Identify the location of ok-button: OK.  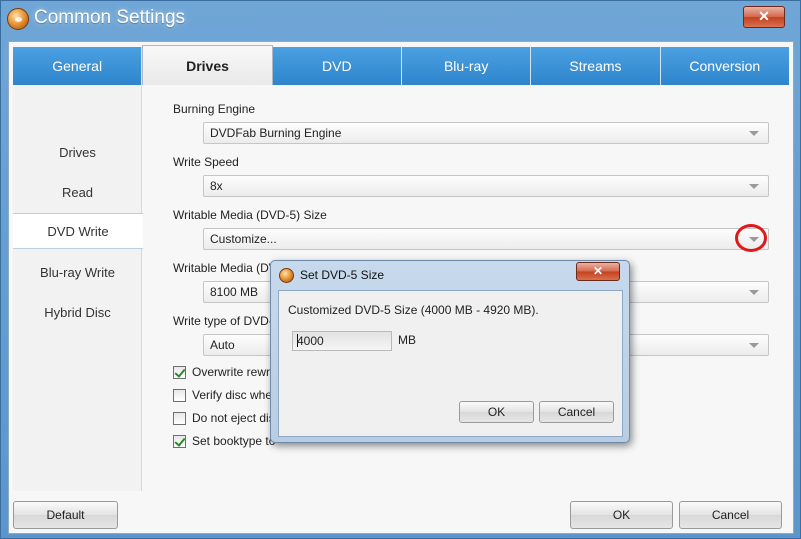
(621, 515).